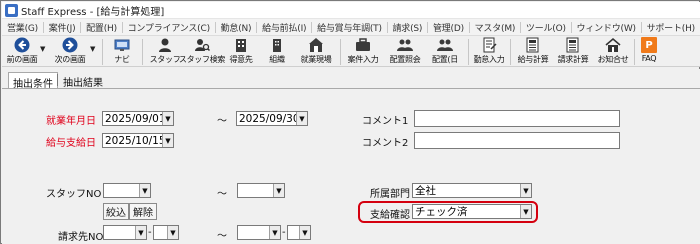 Image resolution: width=700 pixels, height=244 pixels. I want to click on forward-button: 次の画面, so click(70, 52).